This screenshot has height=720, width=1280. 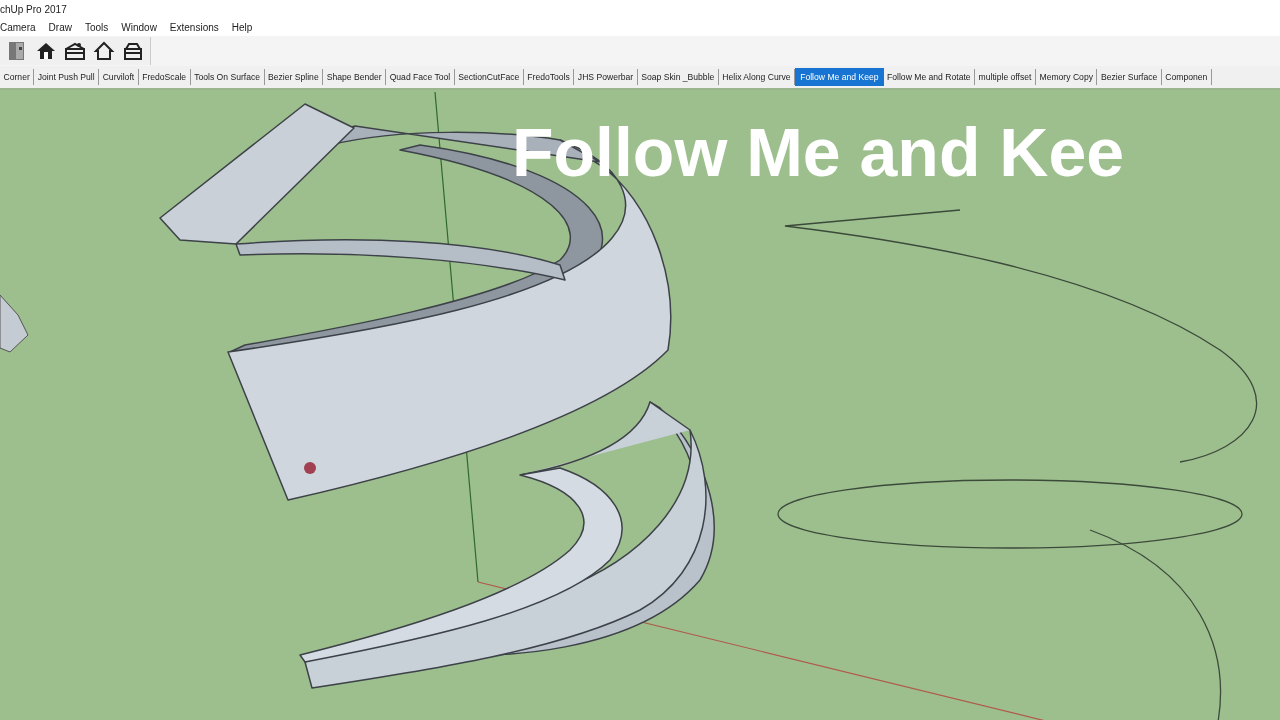 What do you see at coordinates (60, 27) in the screenshot?
I see `menu-item: Draw` at bounding box center [60, 27].